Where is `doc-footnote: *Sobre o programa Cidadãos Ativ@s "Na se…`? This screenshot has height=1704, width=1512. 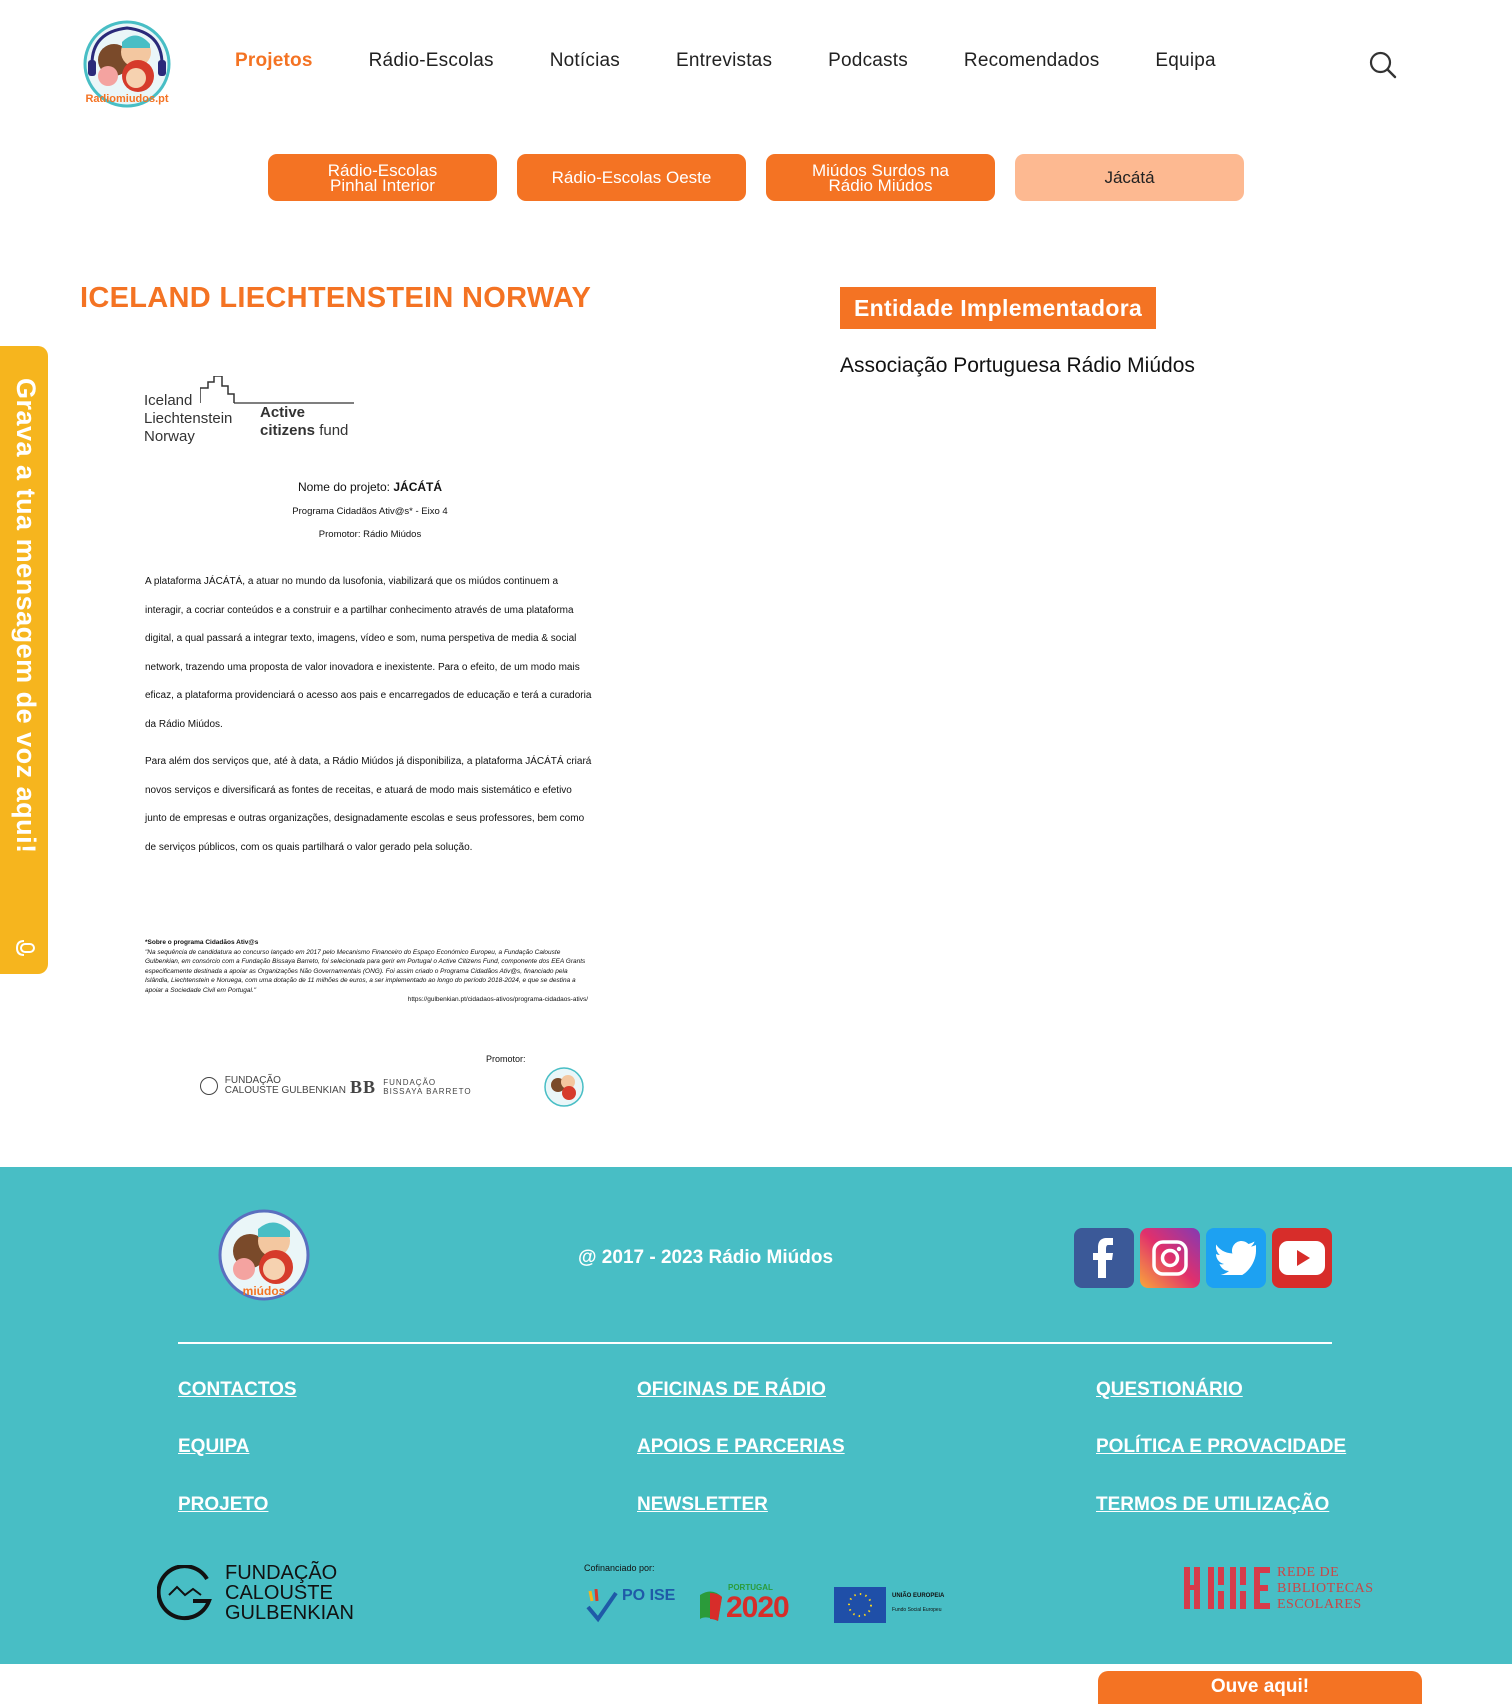 doc-footnote: *Sobre o programa Cidadãos Ativ@s "Na se… is located at coordinates (365, 966).